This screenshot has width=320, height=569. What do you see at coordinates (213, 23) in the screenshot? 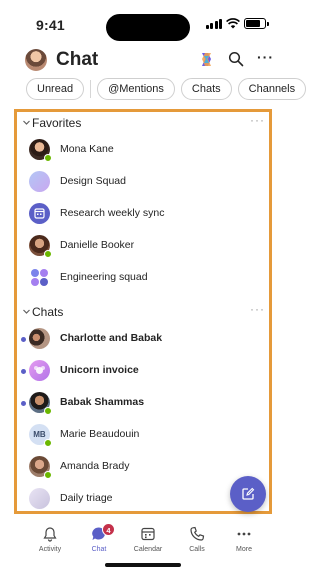
I see `signal-icon` at bounding box center [213, 23].